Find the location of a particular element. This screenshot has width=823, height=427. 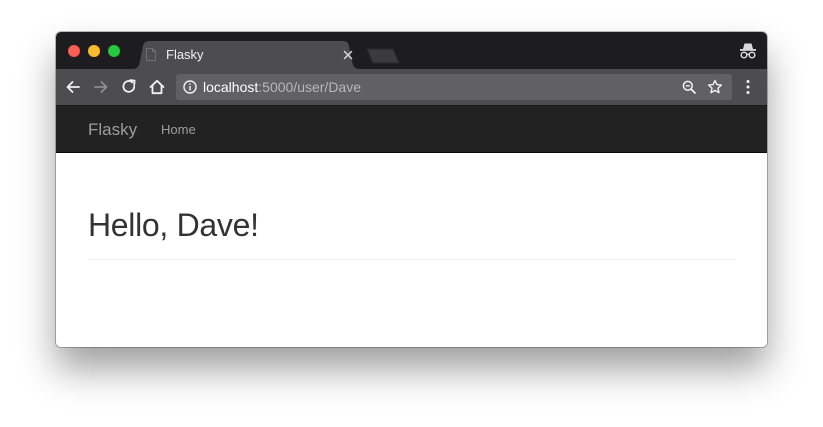

home-icon is located at coordinates (157, 87).